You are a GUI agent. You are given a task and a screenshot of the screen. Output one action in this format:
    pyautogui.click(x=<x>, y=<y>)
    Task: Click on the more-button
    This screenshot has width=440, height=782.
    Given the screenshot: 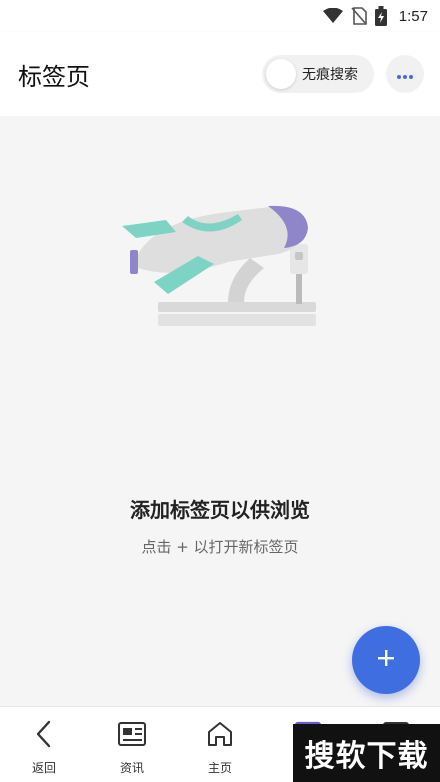 What is the action you would take?
    pyautogui.click(x=405, y=74)
    